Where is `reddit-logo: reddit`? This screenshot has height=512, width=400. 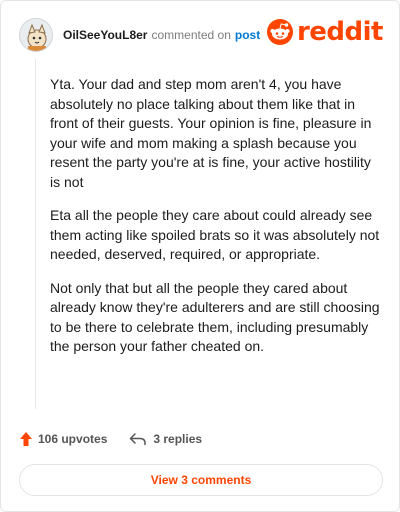
reddit-logo: reddit is located at coordinates (325, 32).